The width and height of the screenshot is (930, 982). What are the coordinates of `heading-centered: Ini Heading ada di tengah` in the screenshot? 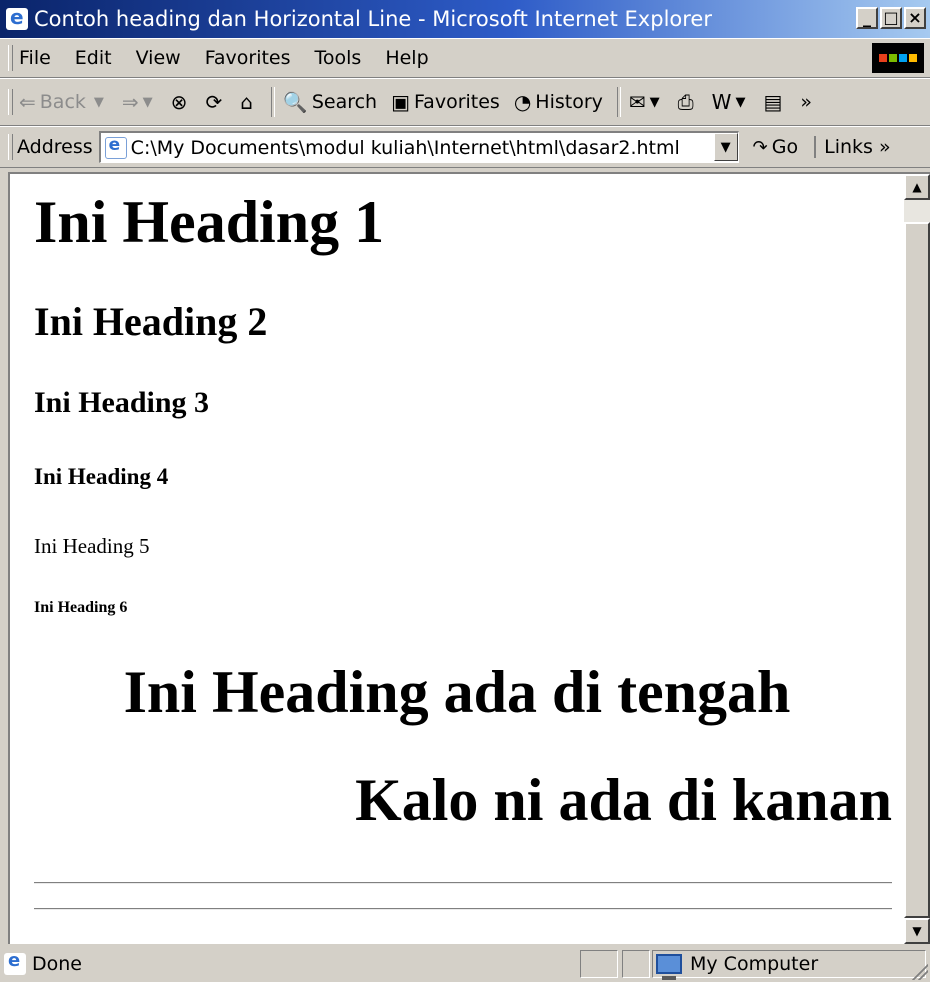 It's located at (457, 692).